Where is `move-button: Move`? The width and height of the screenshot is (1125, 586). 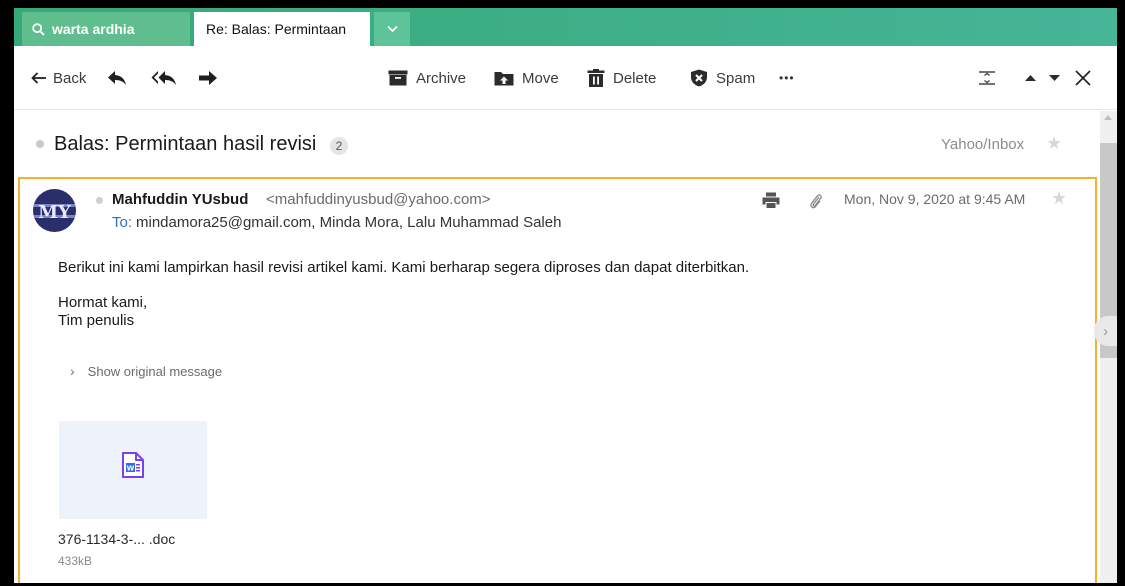 move-button: Move is located at coordinates (526, 78).